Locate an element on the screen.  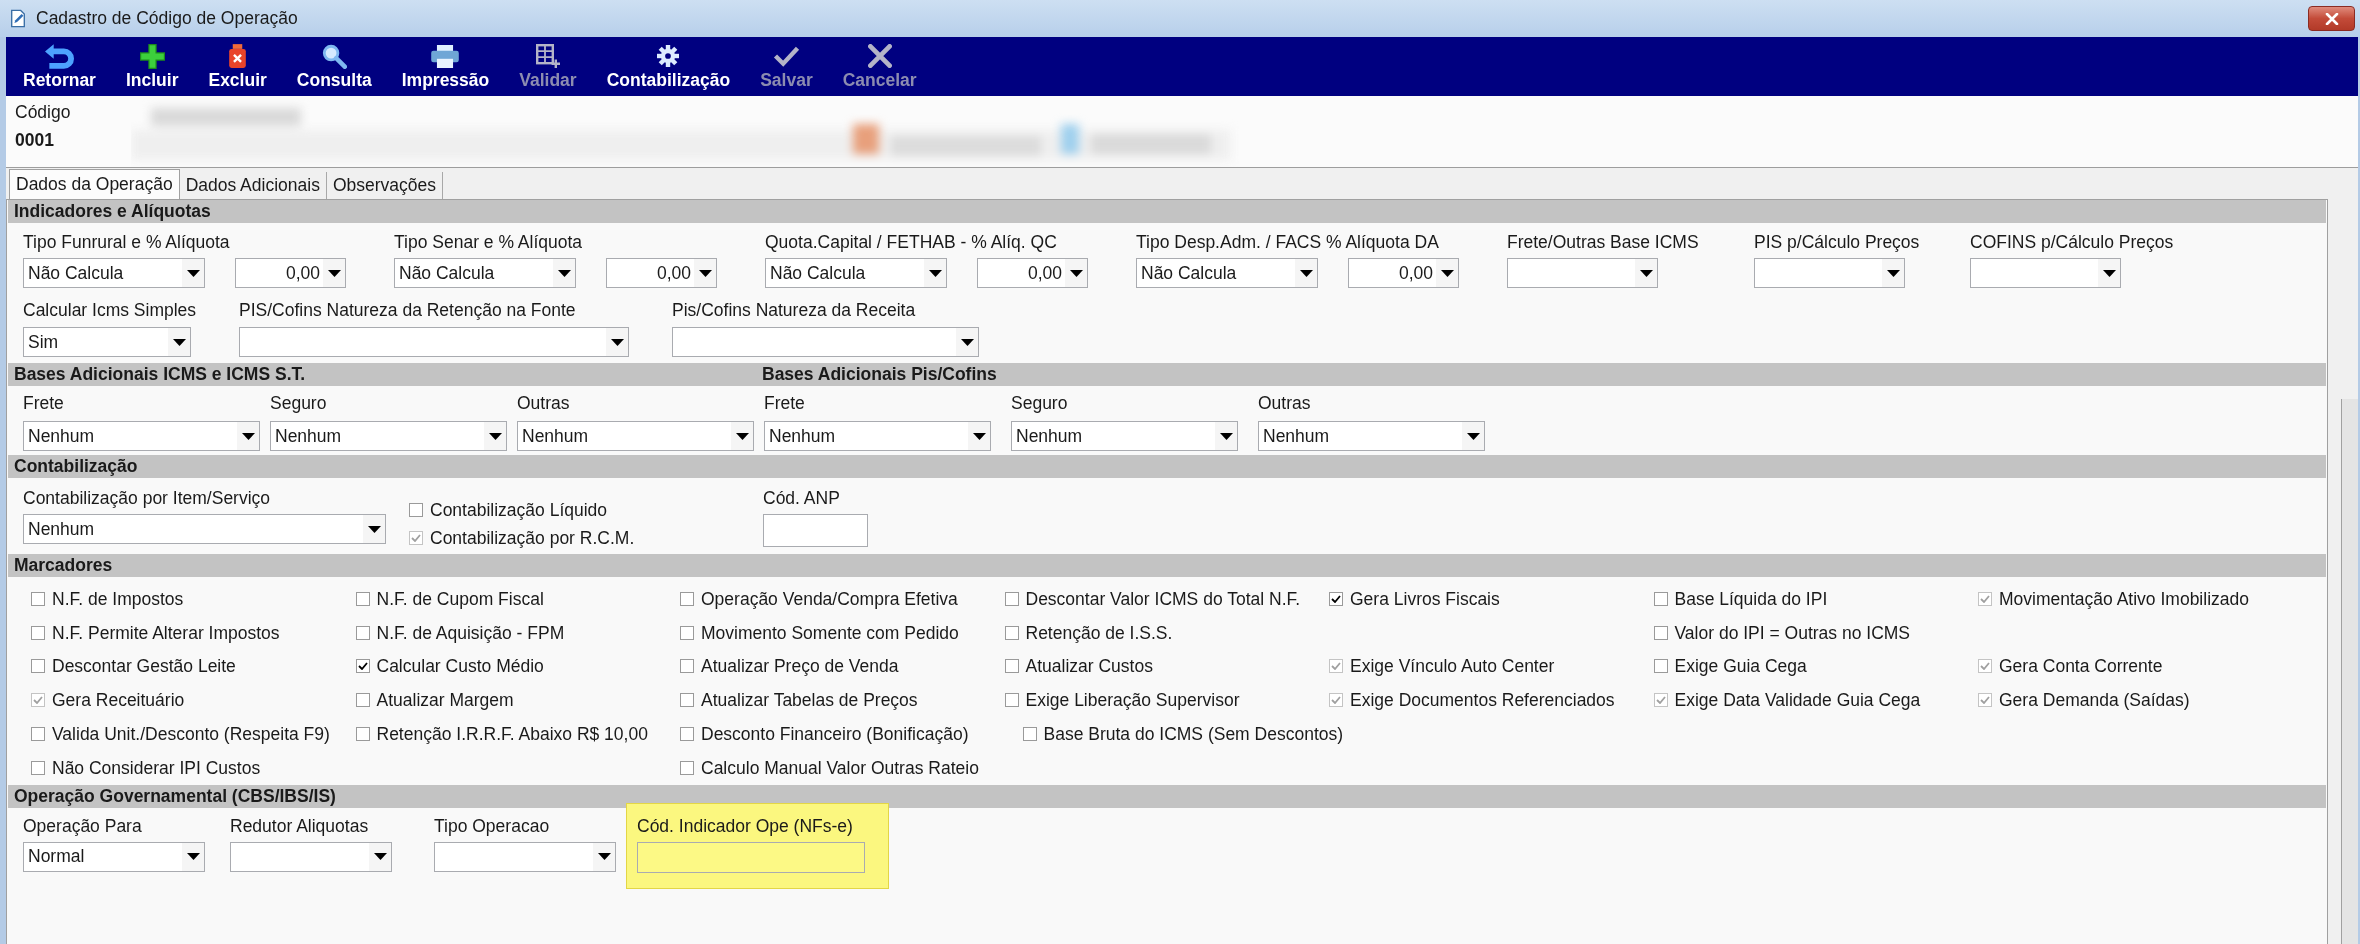
add-button: Incluir is located at coordinates (152, 66).